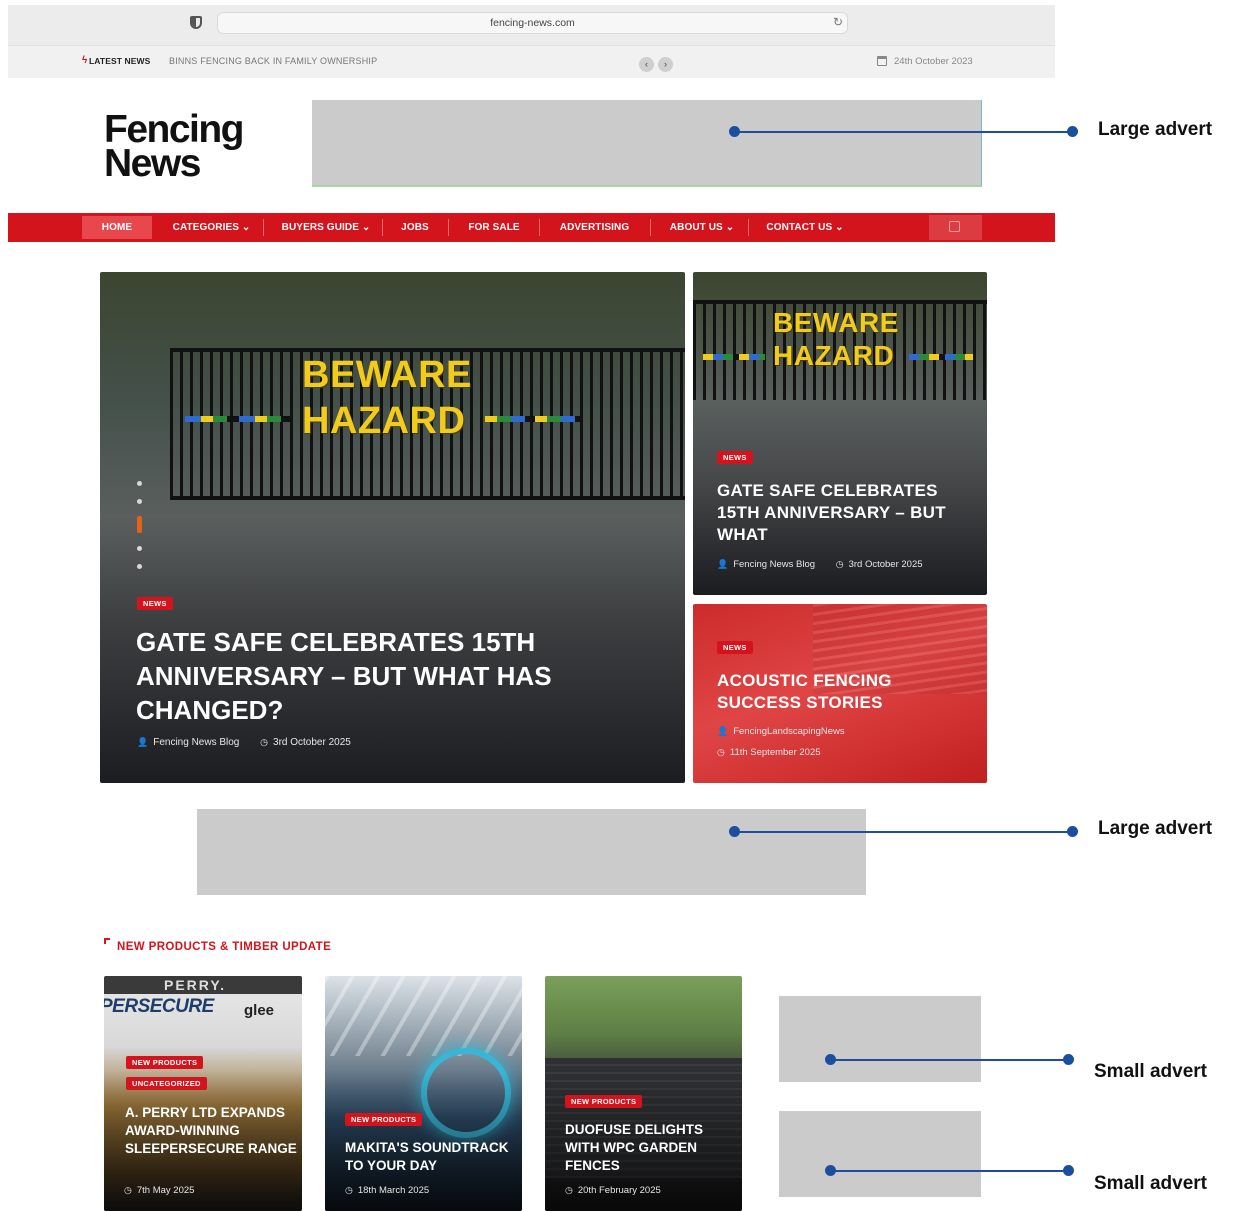  I want to click on ticker-headline-link: BINNS FENCING BACK IN FAMILY OWNERSHIP, so click(273, 61).